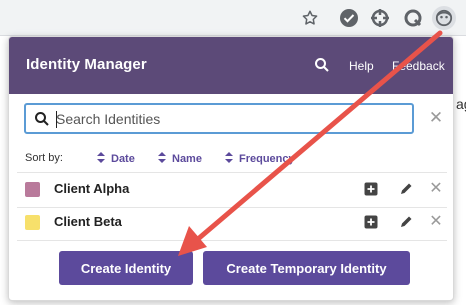  I want to click on sort-by-name: Name, so click(180, 158).